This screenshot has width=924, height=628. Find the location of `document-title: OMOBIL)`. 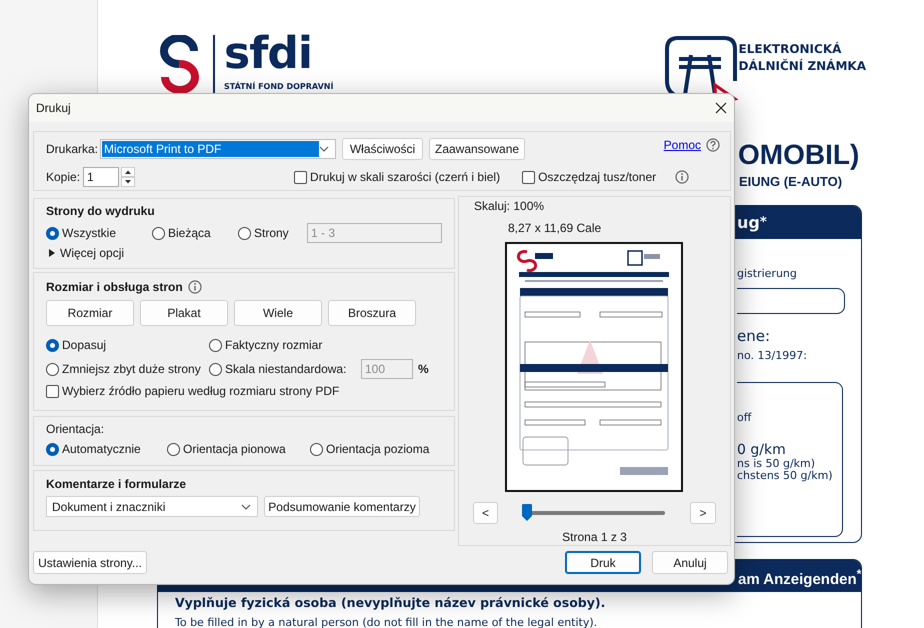

document-title: OMOBIL) is located at coordinates (799, 155).